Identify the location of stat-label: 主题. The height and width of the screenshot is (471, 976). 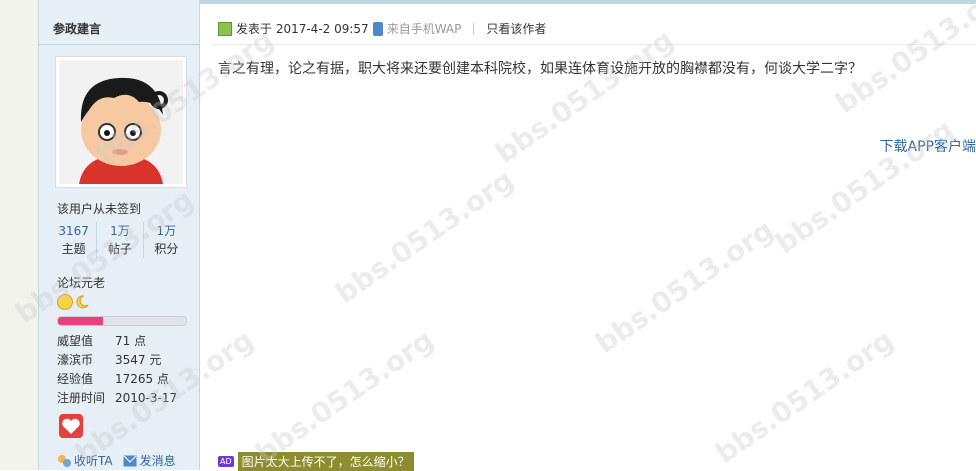
(73, 249).